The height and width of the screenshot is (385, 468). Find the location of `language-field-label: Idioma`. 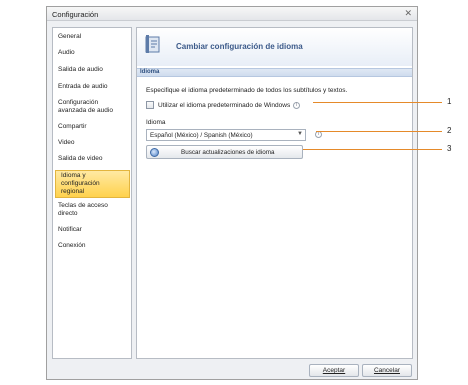

language-field-label: Idioma is located at coordinates (156, 122).